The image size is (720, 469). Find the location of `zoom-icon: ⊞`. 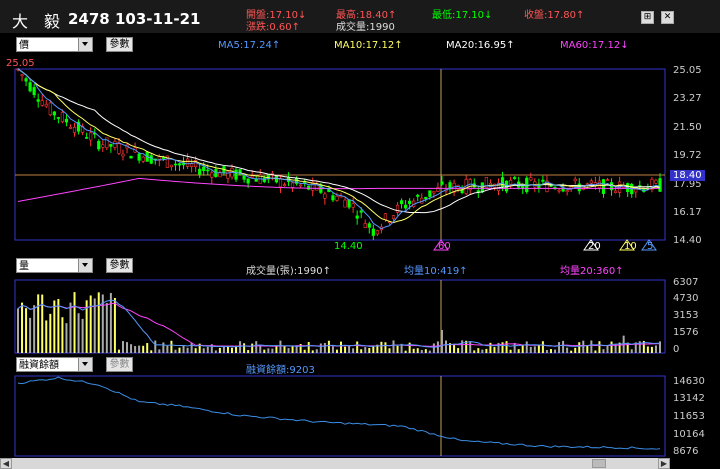

zoom-icon: ⊞ is located at coordinates (647, 17).